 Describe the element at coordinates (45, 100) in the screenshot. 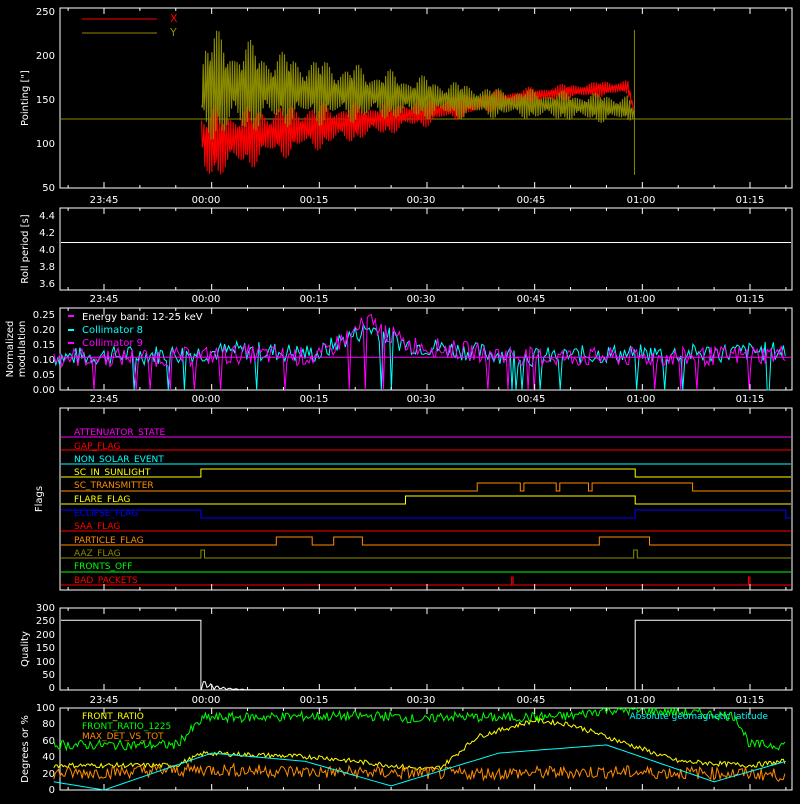

I see `pointing-ytick: 150` at that location.